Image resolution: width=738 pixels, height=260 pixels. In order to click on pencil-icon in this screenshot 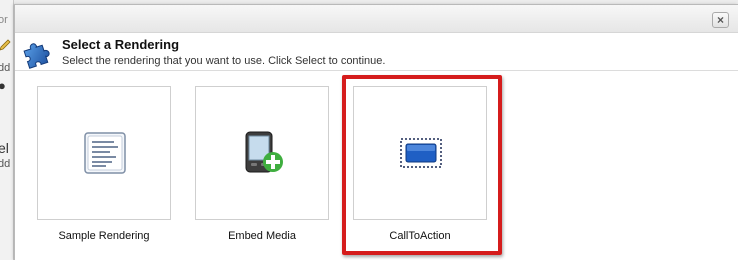, I will do `click(6, 45)`.